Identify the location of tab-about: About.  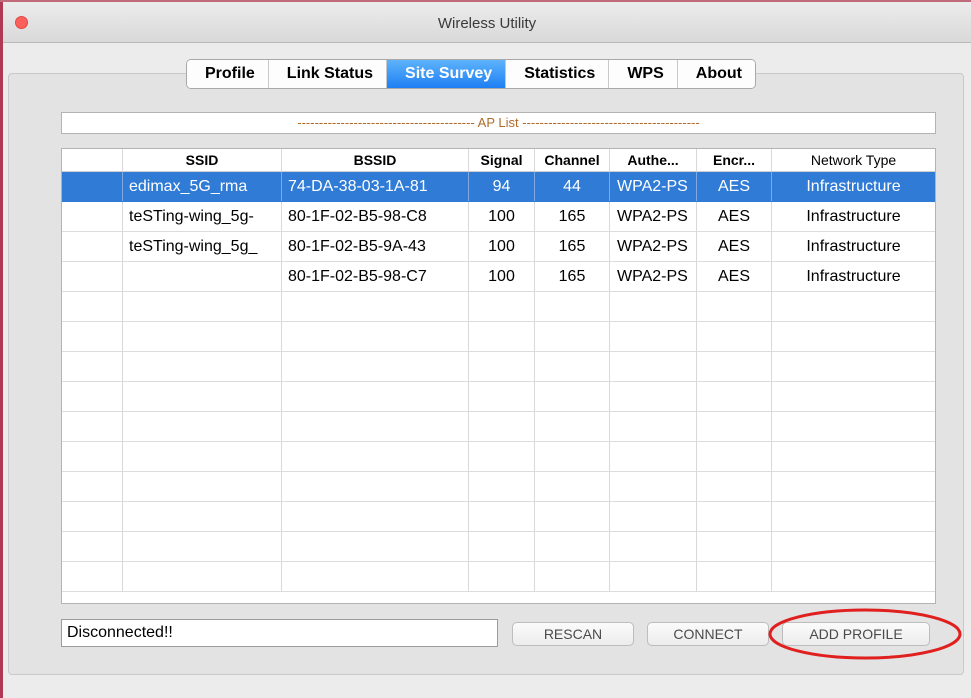
(716, 74).